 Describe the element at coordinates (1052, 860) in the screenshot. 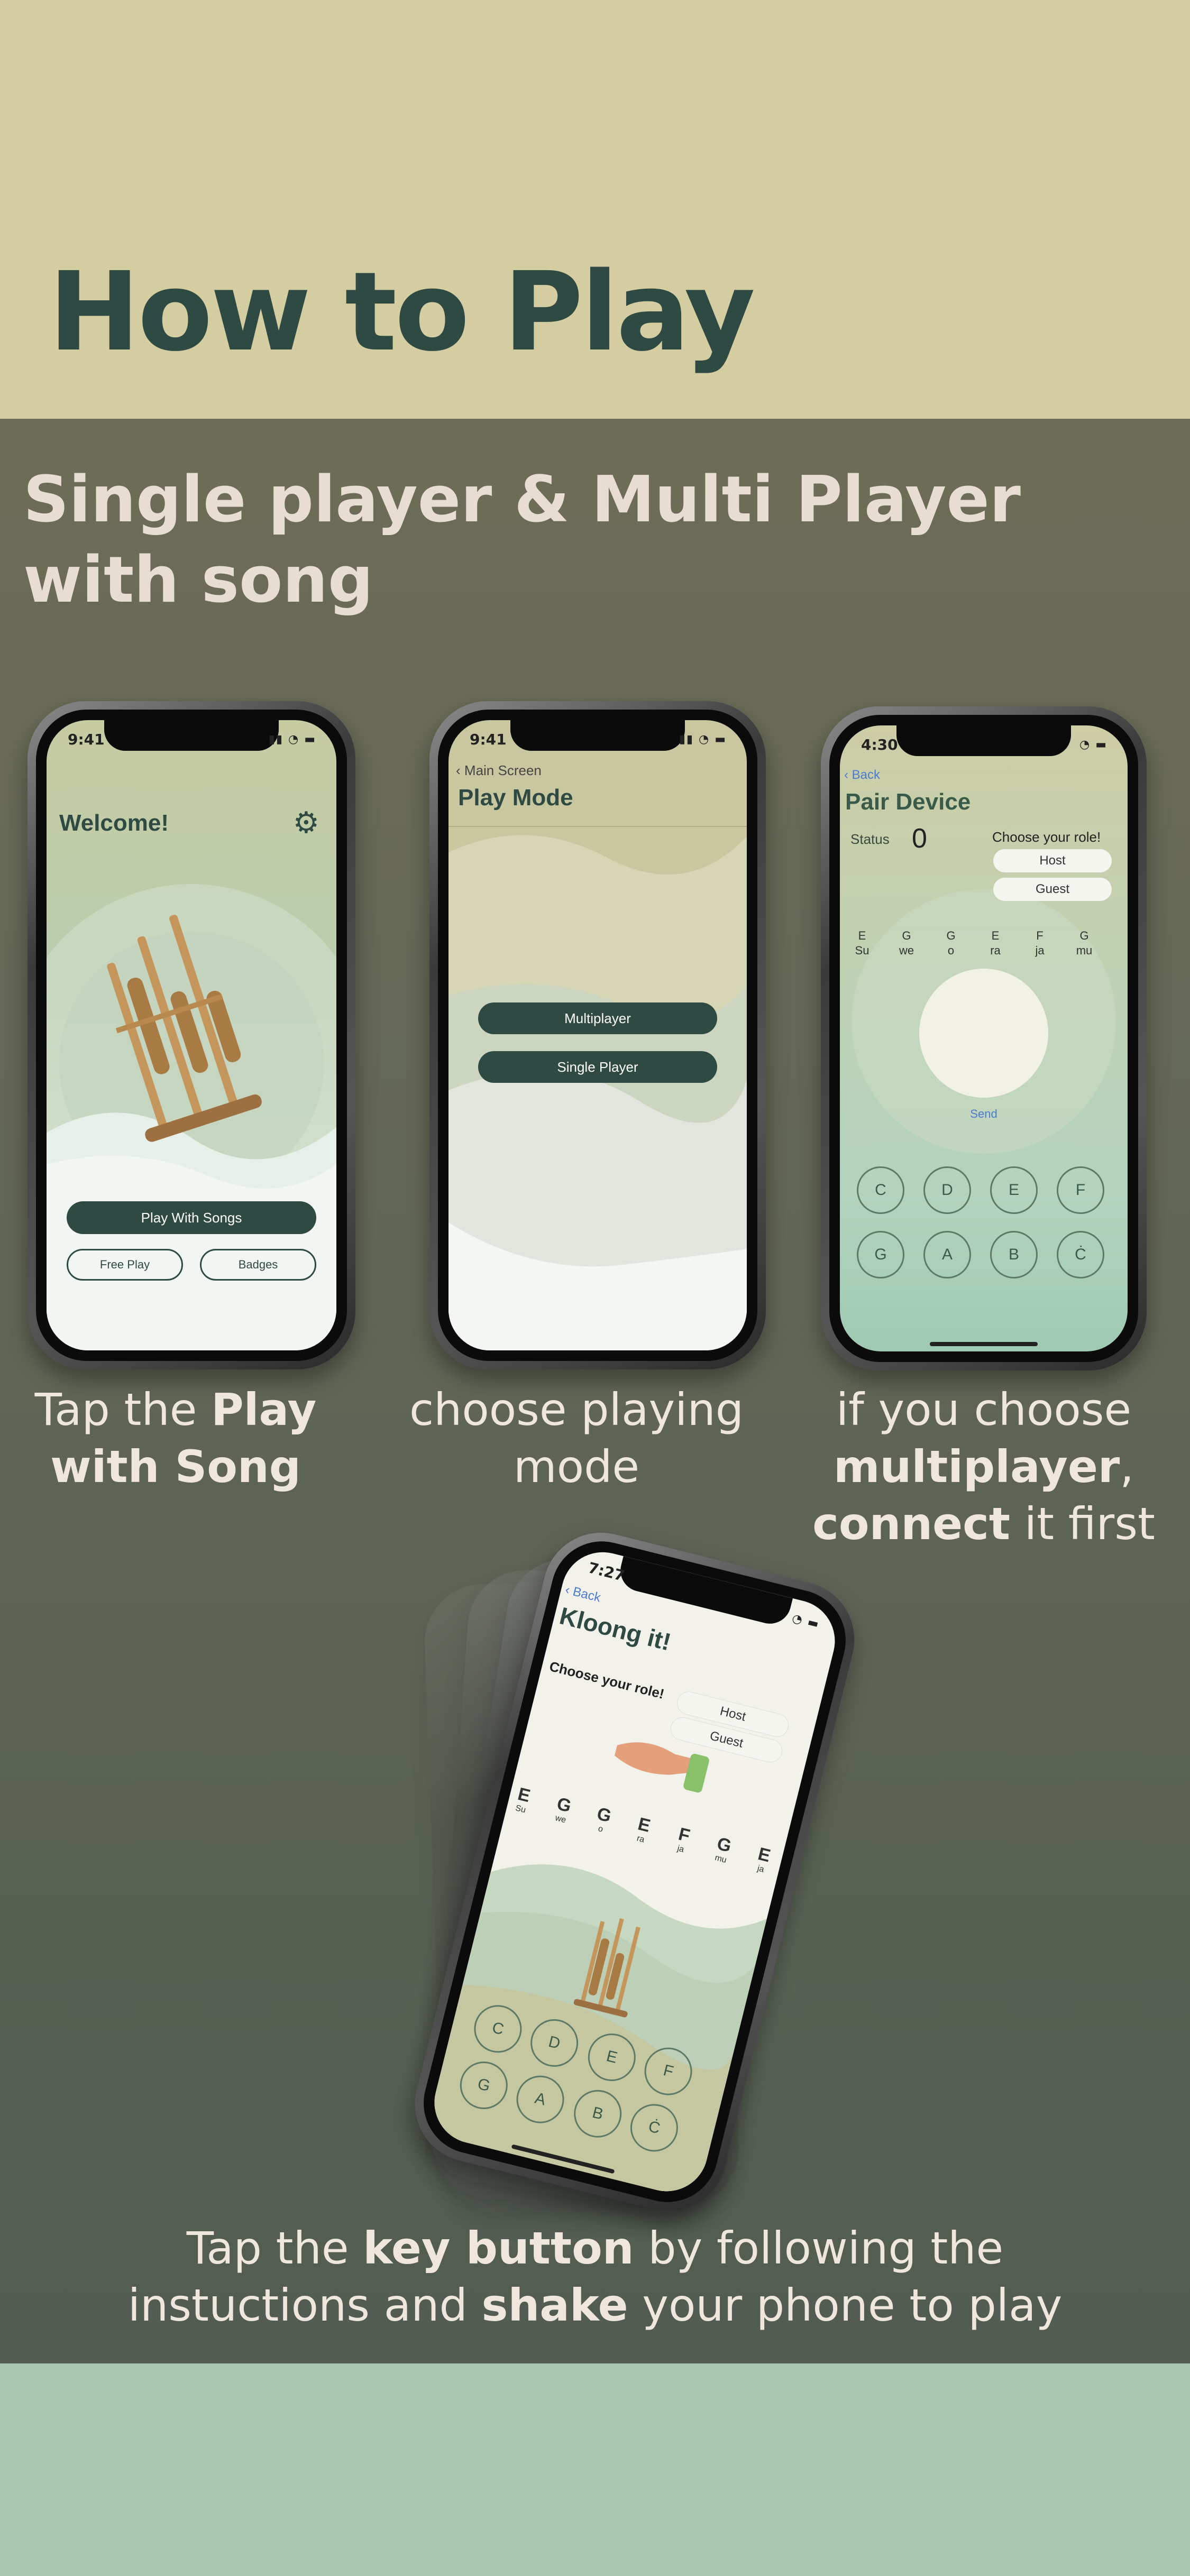

I see `host-button: Host` at that location.